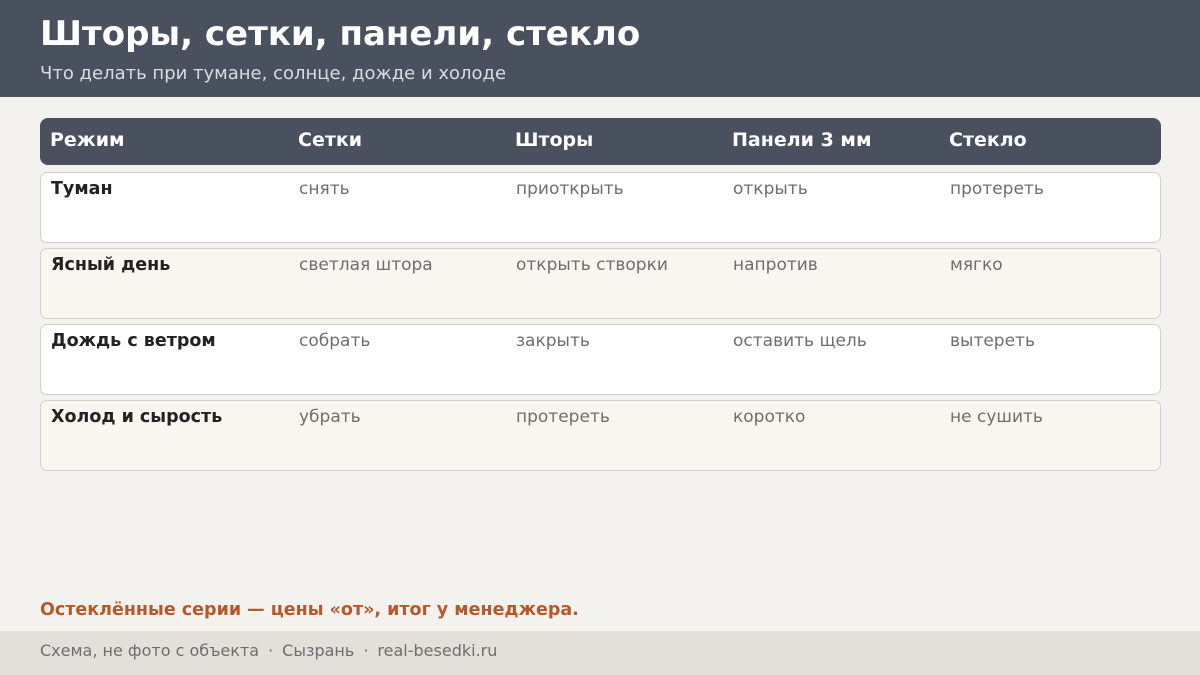 The image size is (1200, 675). I want to click on row-mode: Дождь с ветром, so click(133, 341).